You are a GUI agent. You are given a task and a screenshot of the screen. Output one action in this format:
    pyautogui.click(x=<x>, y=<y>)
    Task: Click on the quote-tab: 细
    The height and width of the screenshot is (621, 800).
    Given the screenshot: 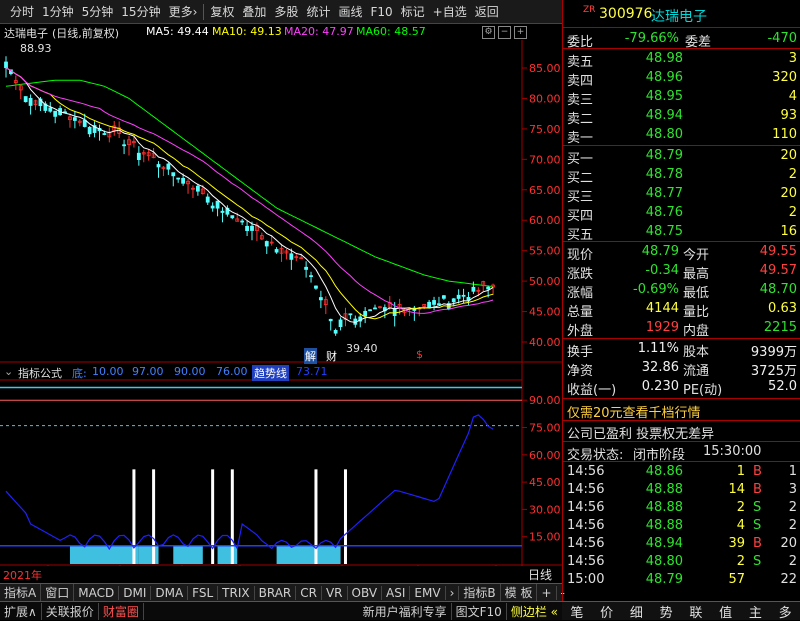 What is the action you would take?
    pyautogui.click(x=636, y=611)
    